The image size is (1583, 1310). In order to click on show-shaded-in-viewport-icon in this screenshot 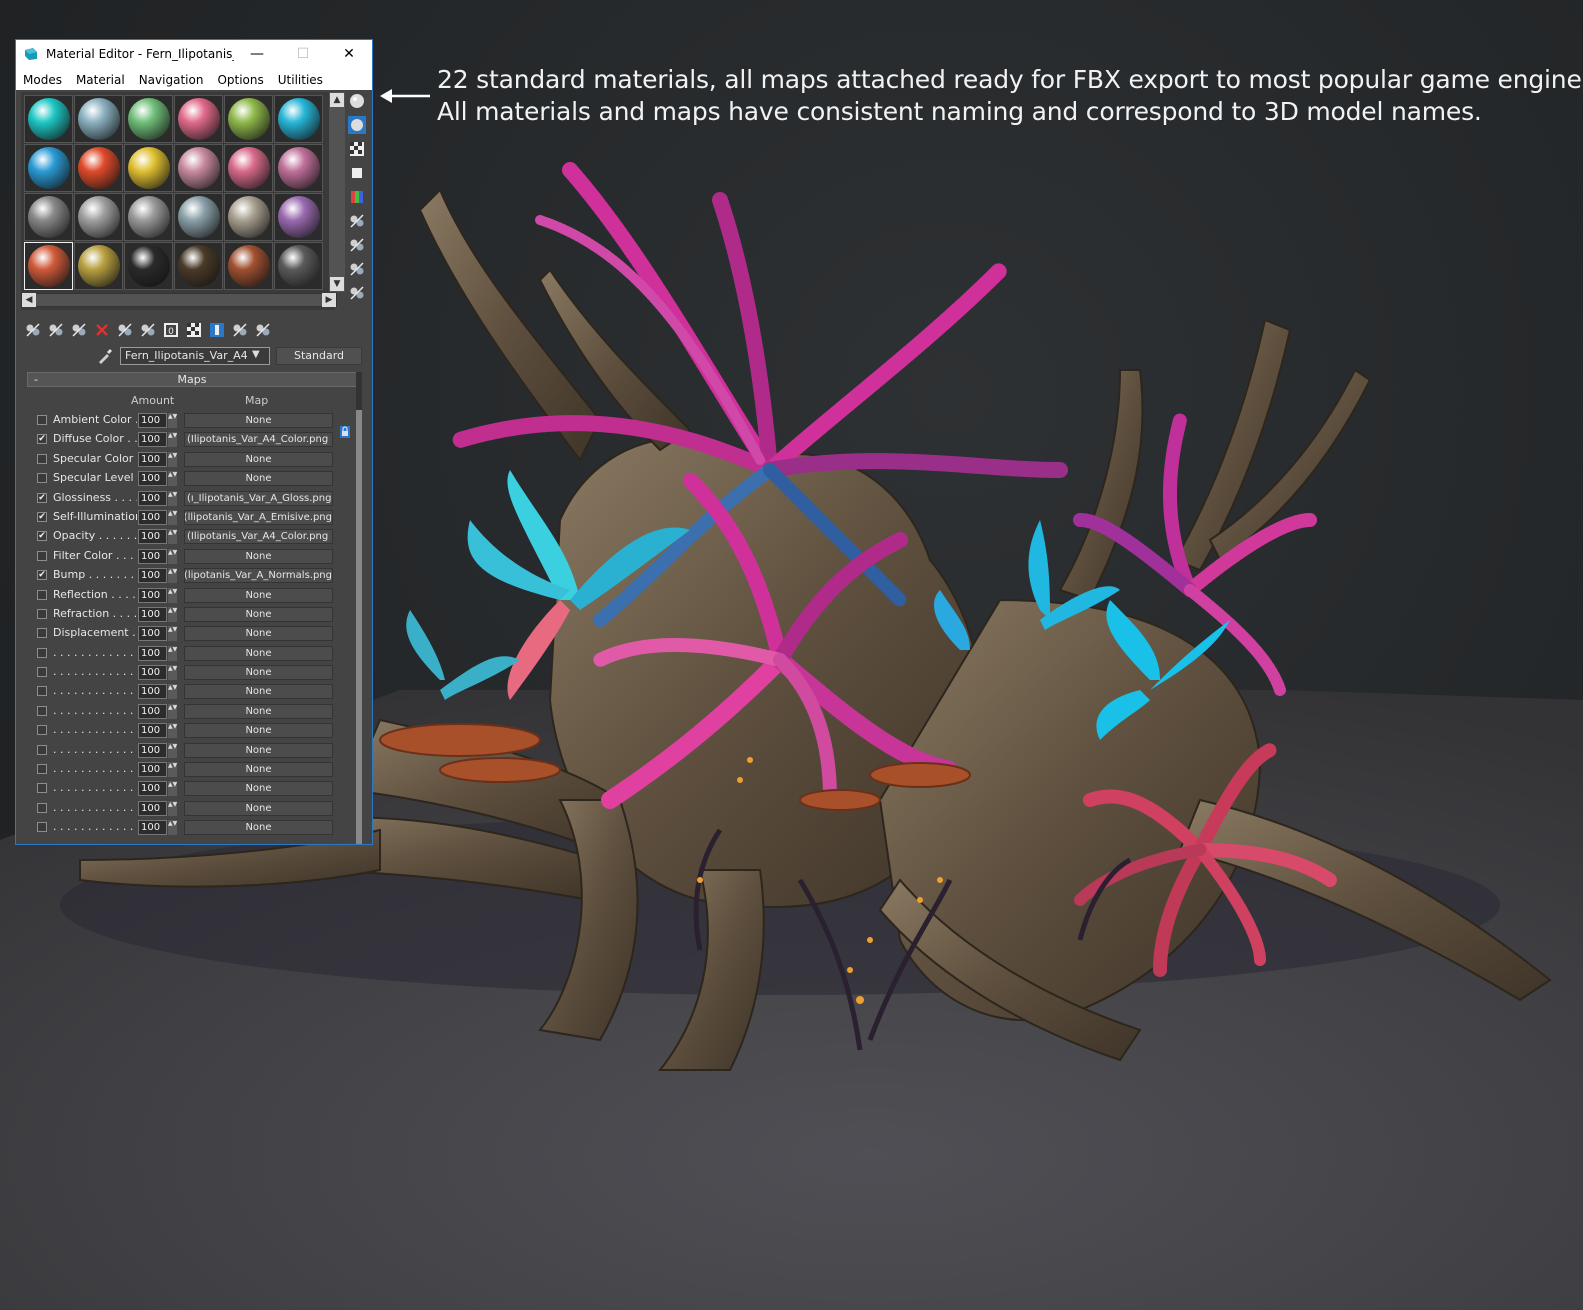, I will do `click(194, 330)`.